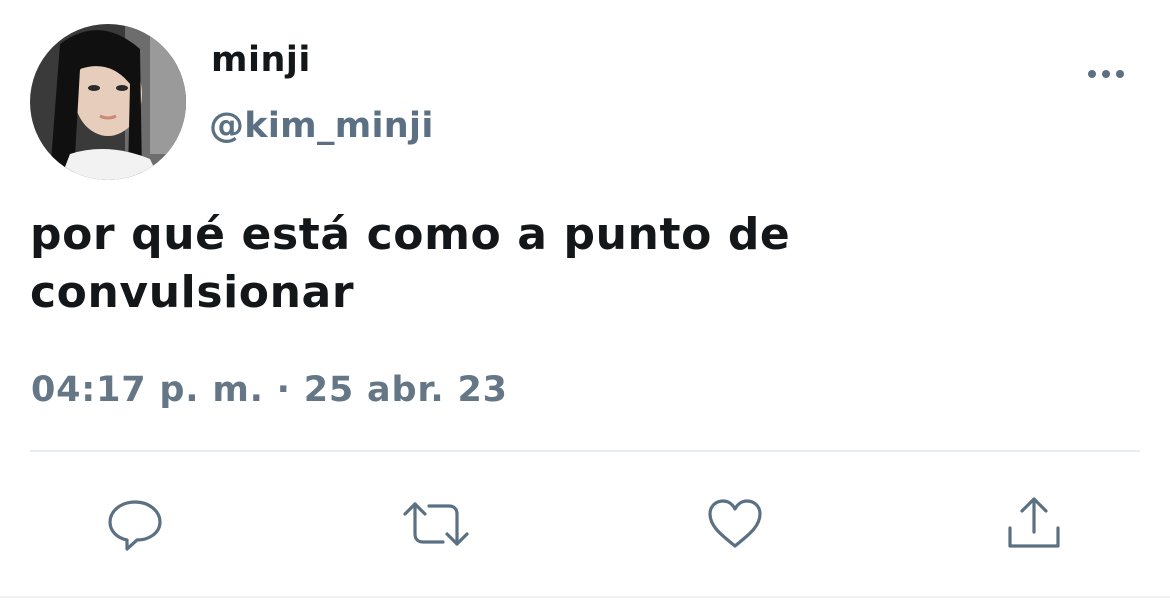 Image resolution: width=1170 pixels, height=615 pixels. Describe the element at coordinates (1106, 74) in the screenshot. I see `more-options-icon` at that location.